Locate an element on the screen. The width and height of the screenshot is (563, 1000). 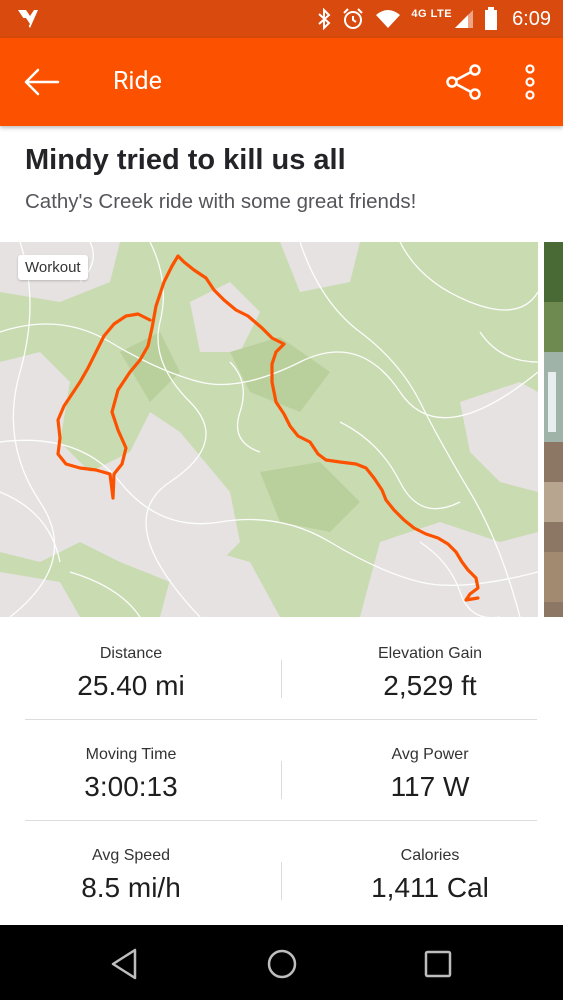
system-nav-bar is located at coordinates (281, 962).